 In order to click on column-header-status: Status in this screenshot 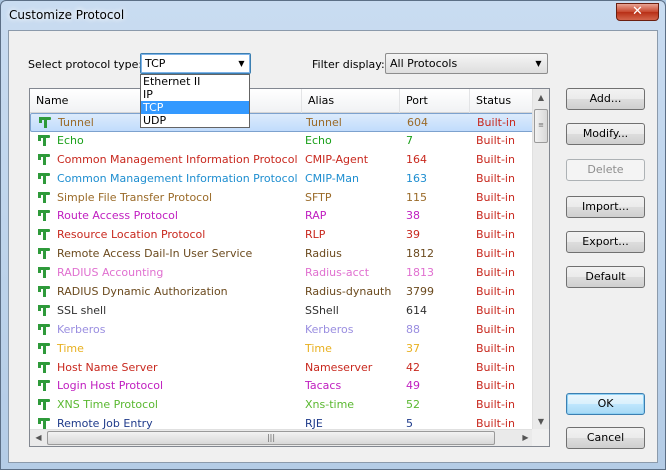, I will do `click(502, 101)`.